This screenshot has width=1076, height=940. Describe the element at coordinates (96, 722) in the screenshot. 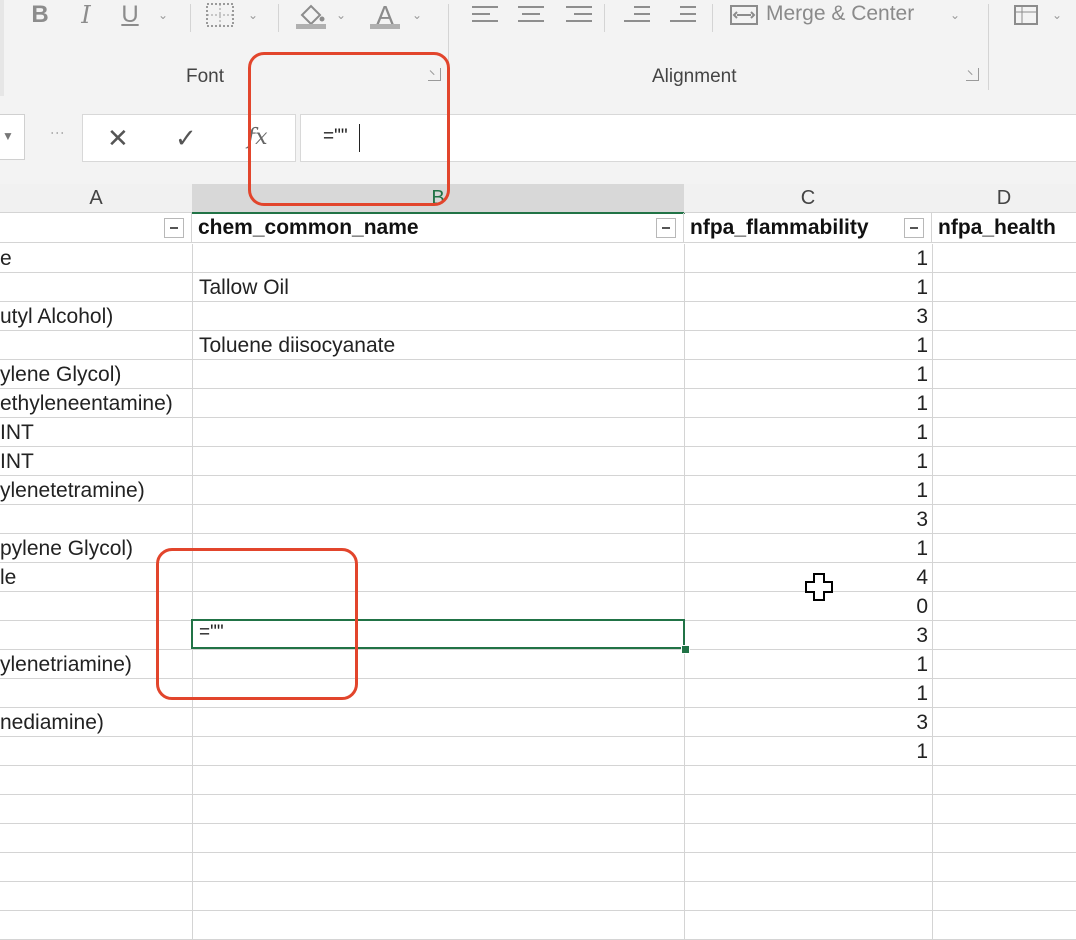

I see `cell-a: nediamine)` at that location.